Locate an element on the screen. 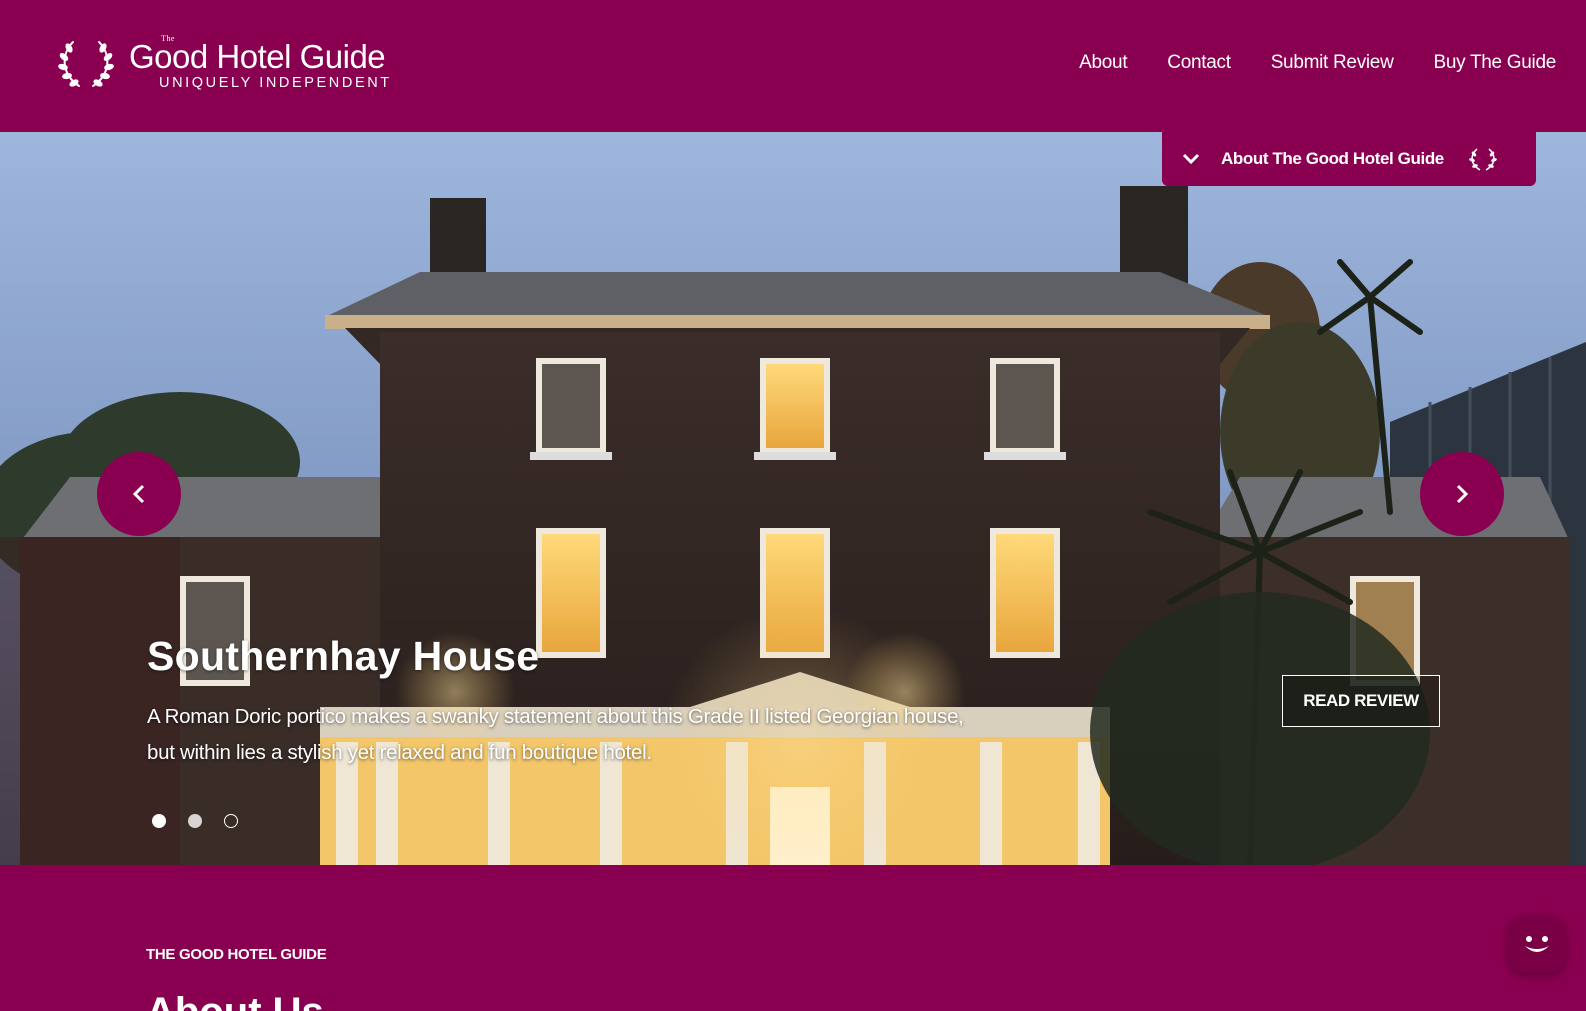  chevron-down-icon is located at coordinates (1191, 159).